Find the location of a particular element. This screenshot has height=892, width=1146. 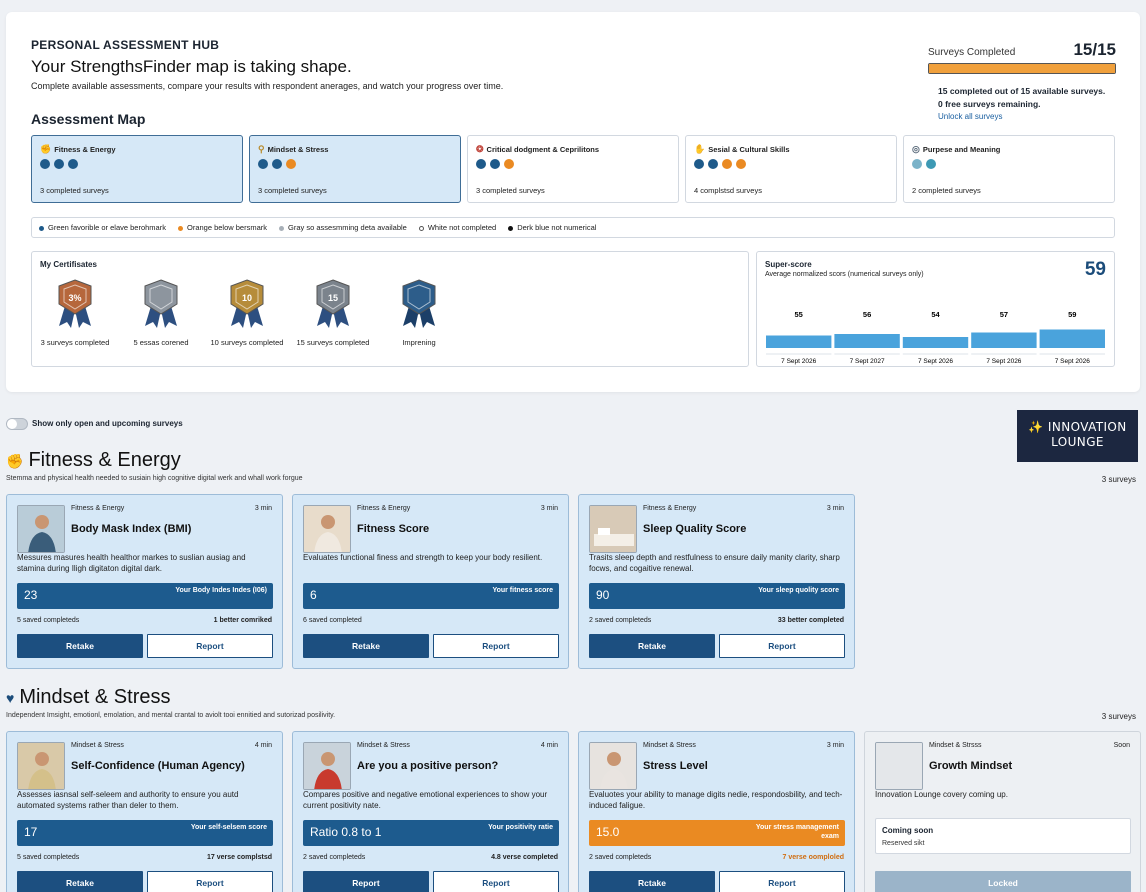

category-label: Mindset & Stress is located at coordinates (298, 149).